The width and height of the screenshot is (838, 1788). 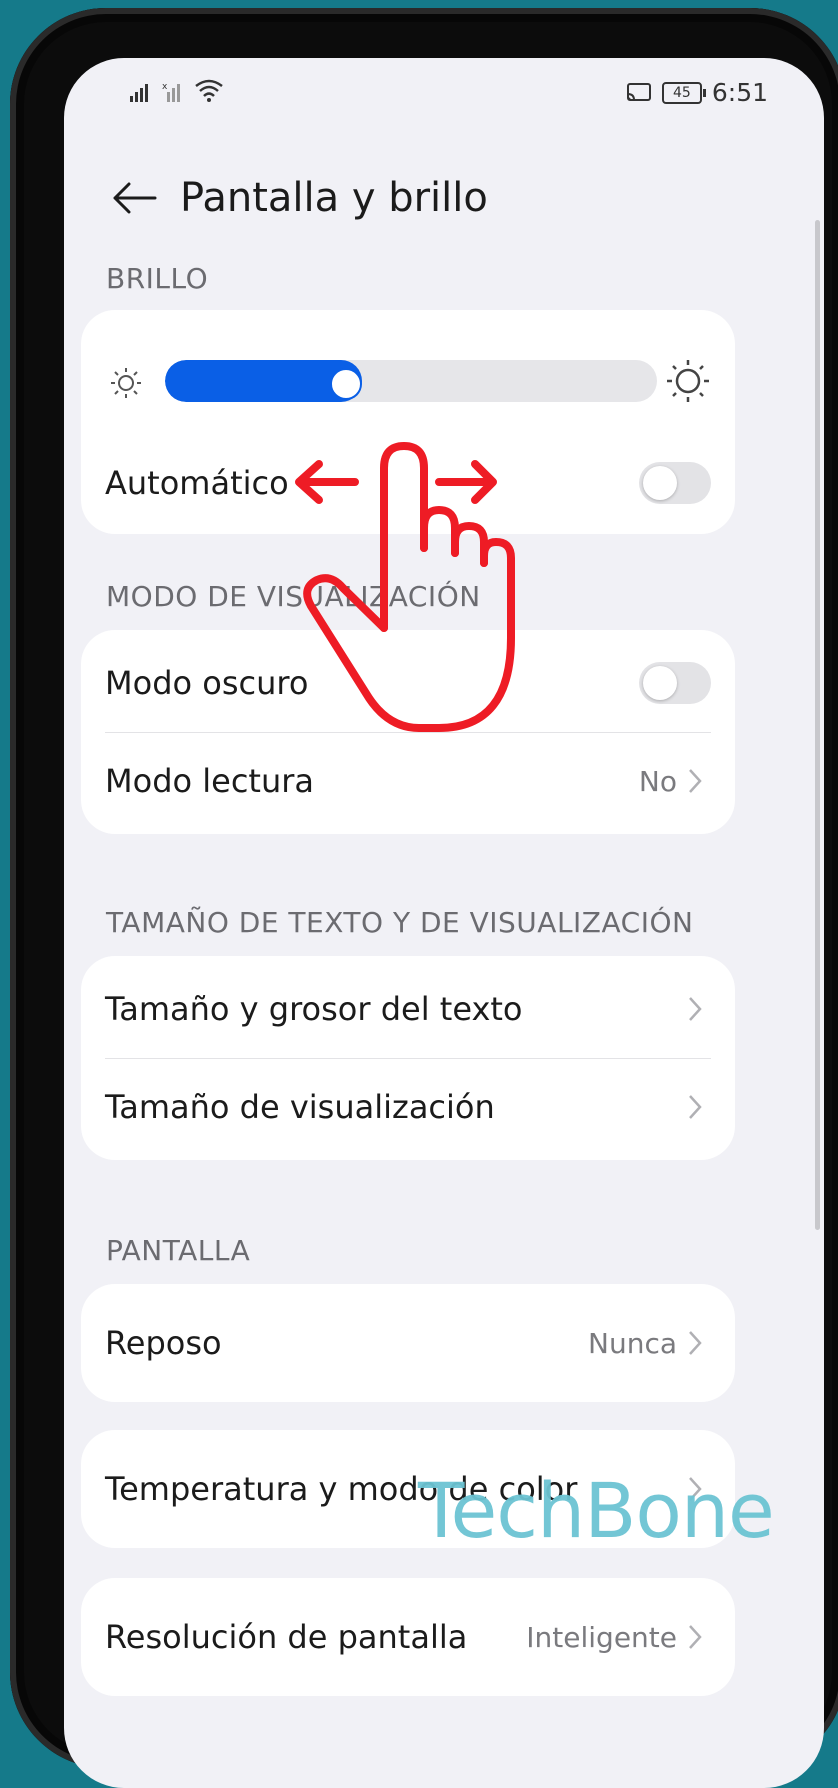 I want to click on section-label-brillo: BRILLO, so click(x=157, y=278).